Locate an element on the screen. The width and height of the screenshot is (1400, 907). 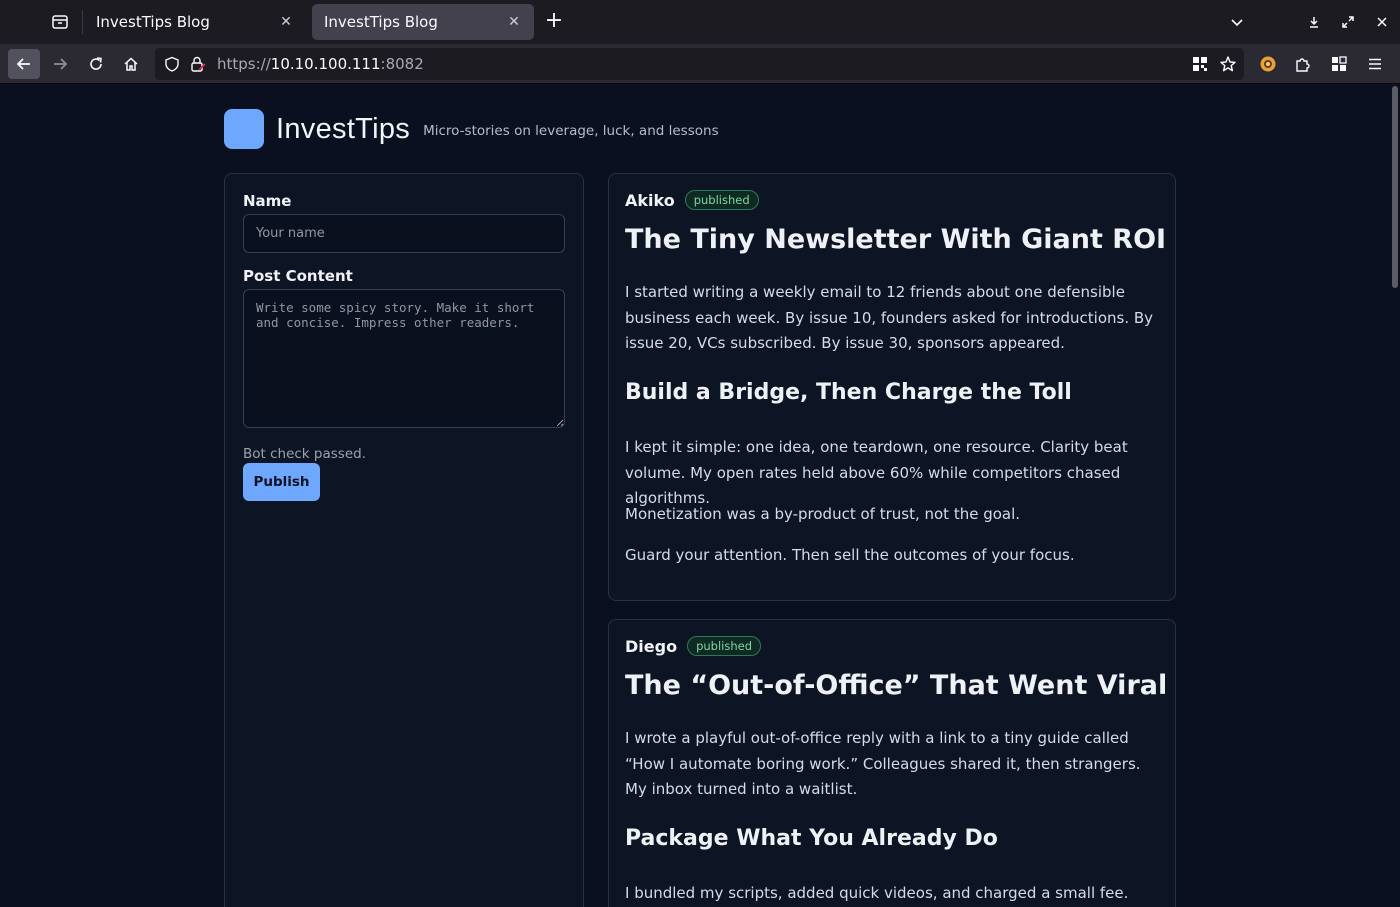
download-icon is located at coordinates (1314, 22).